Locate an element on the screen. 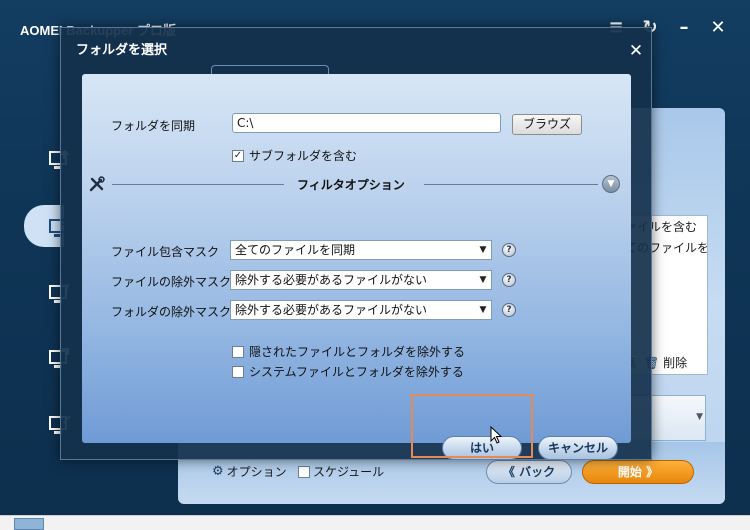 This screenshot has height=530, width=750. delete-label: 削除 is located at coordinates (675, 363).